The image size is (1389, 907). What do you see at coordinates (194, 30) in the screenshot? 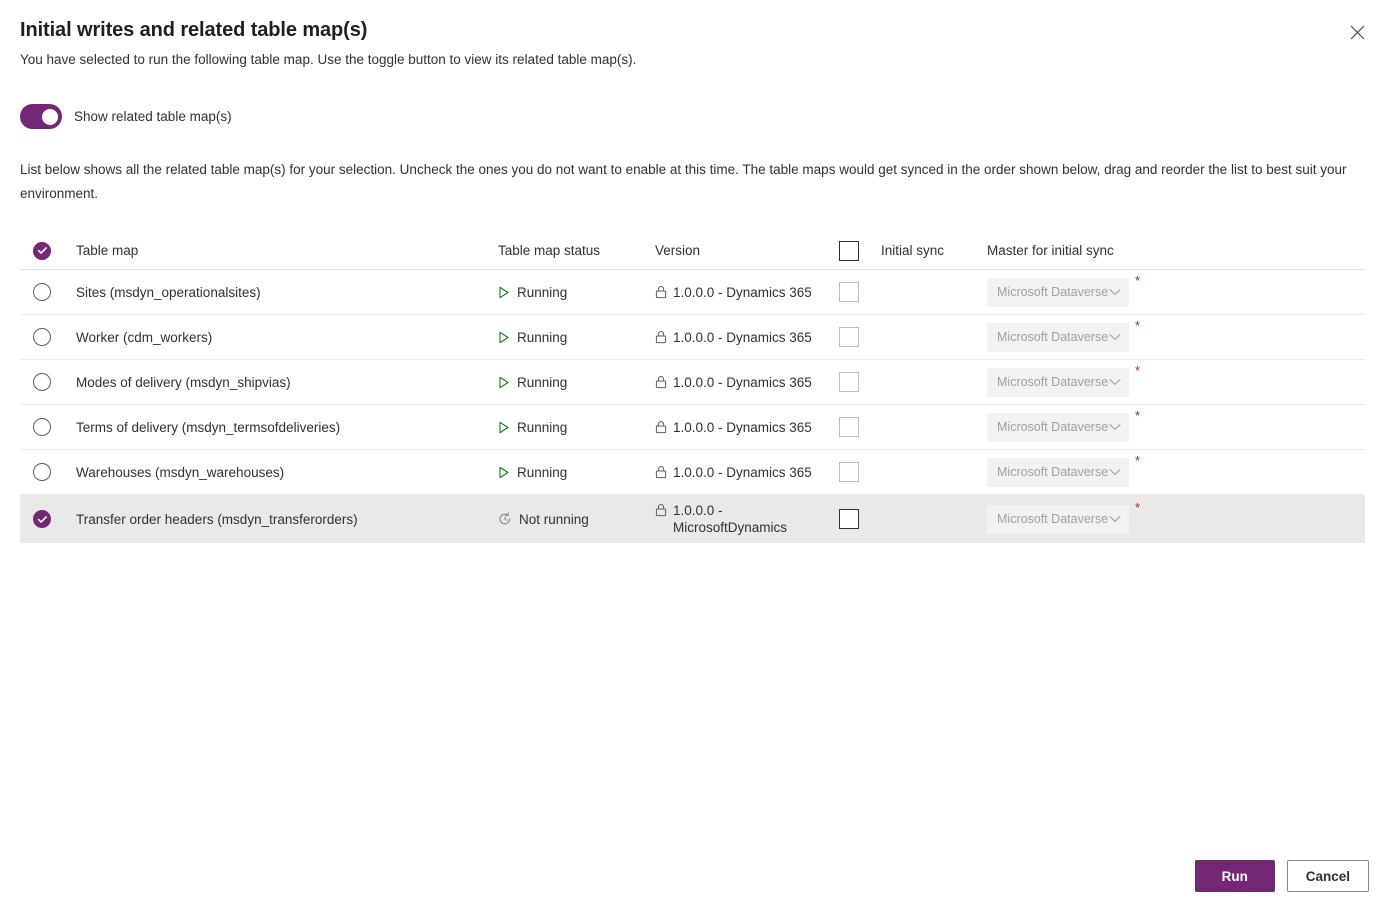
I see `page-title: Initial writes and related table map(s)` at bounding box center [194, 30].